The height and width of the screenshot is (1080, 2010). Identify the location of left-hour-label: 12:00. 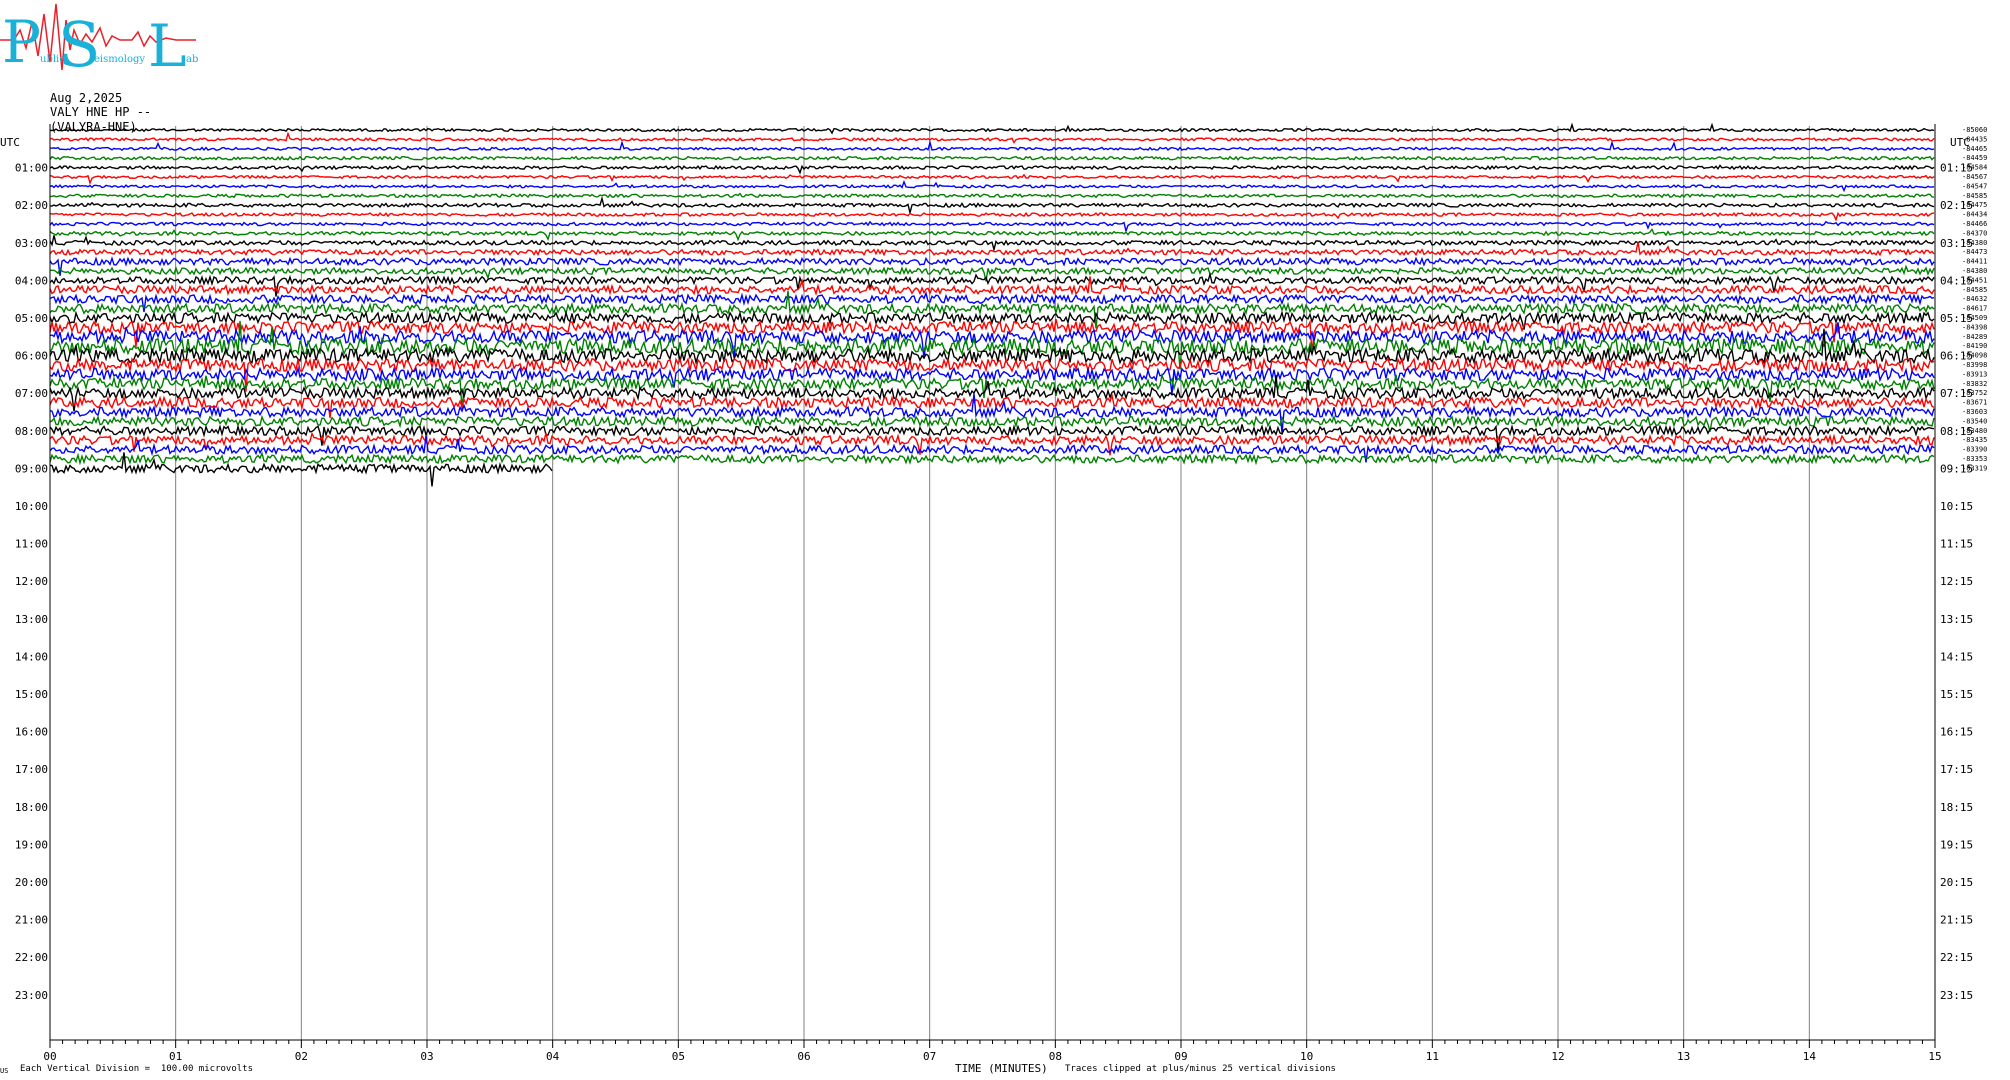
(31, 581).